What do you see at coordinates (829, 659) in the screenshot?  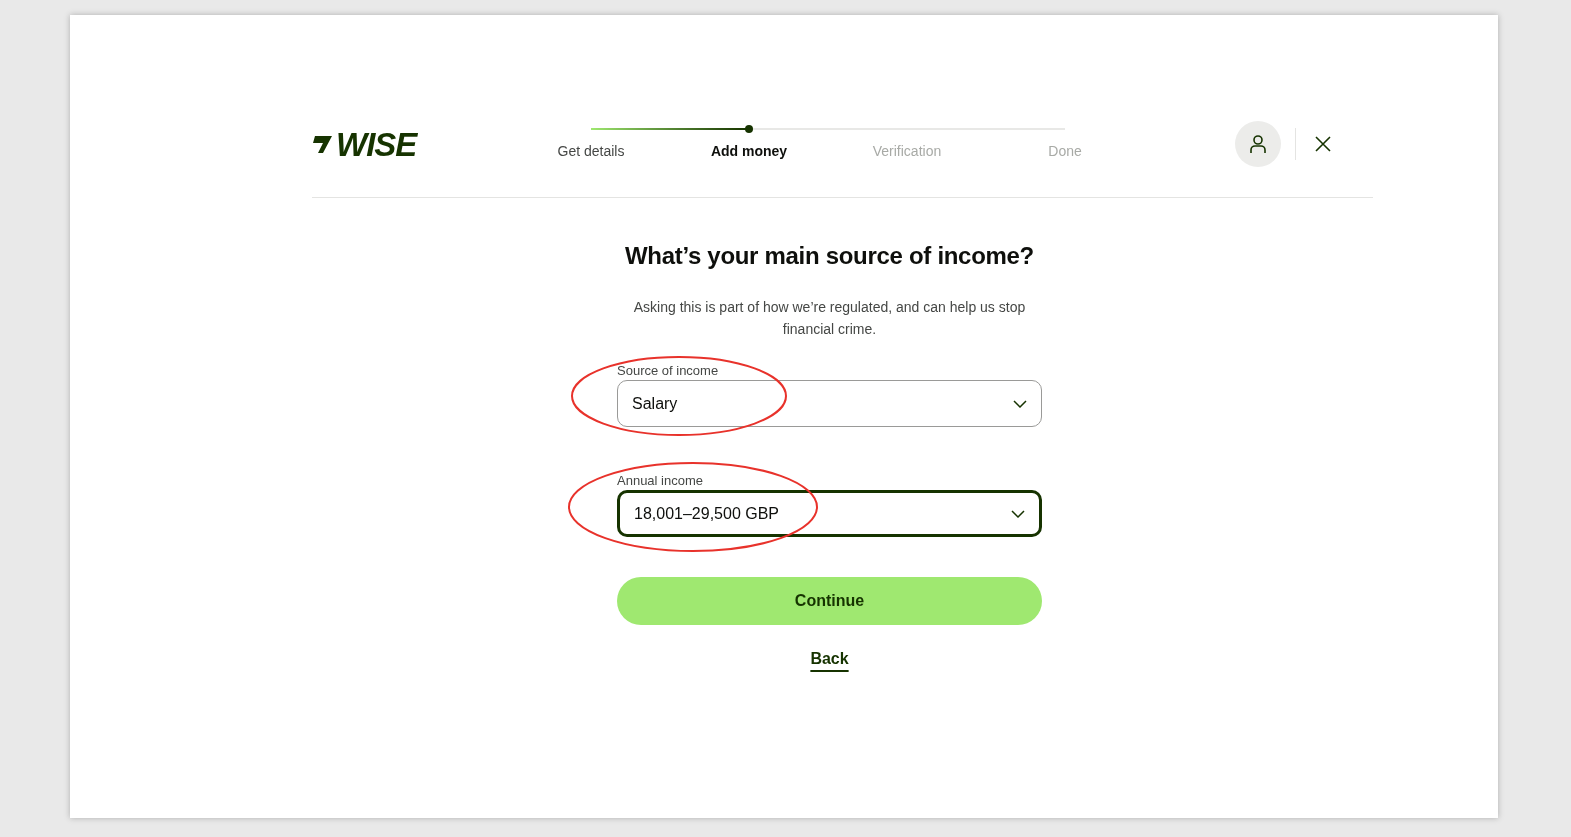 I see `back-link: Back` at bounding box center [829, 659].